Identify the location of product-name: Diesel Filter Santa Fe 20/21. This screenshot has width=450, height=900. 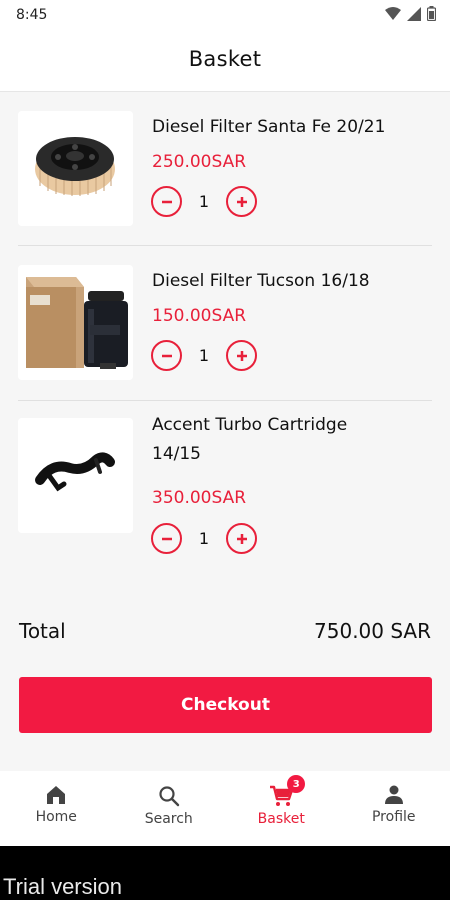
(269, 127).